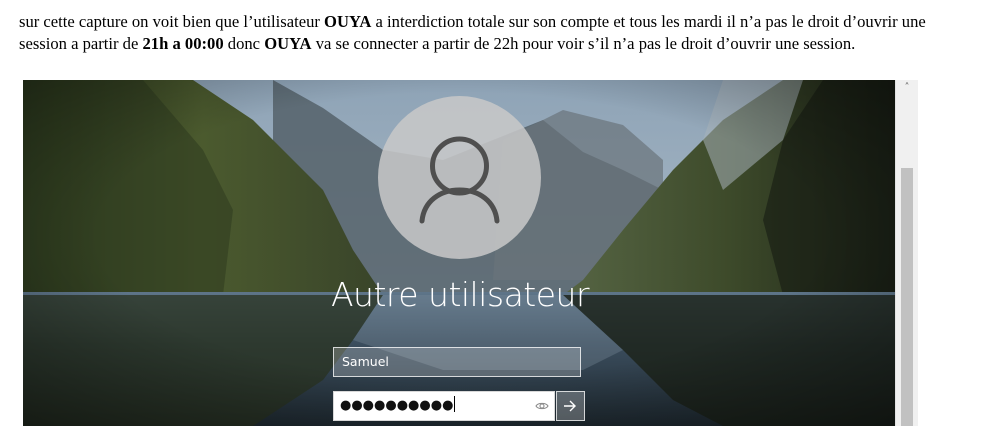 The height and width of the screenshot is (426, 989). I want to click on paragraph-bold-user-2: OUYA, so click(288, 43).